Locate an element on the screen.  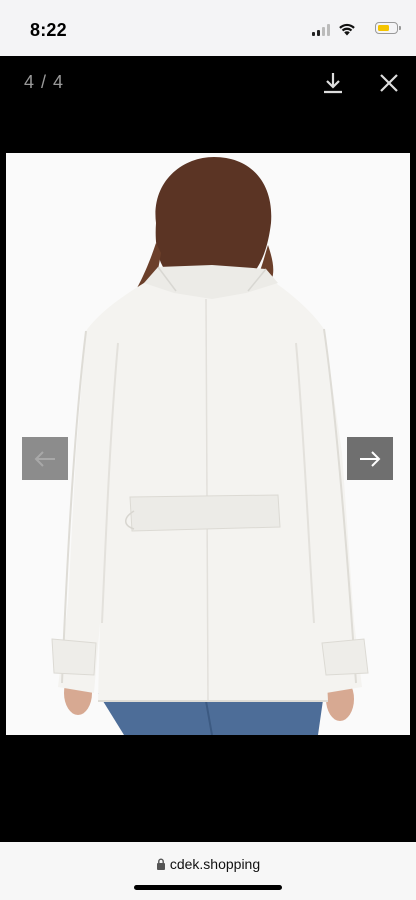
status-time: 8:22 is located at coordinates (48, 30).